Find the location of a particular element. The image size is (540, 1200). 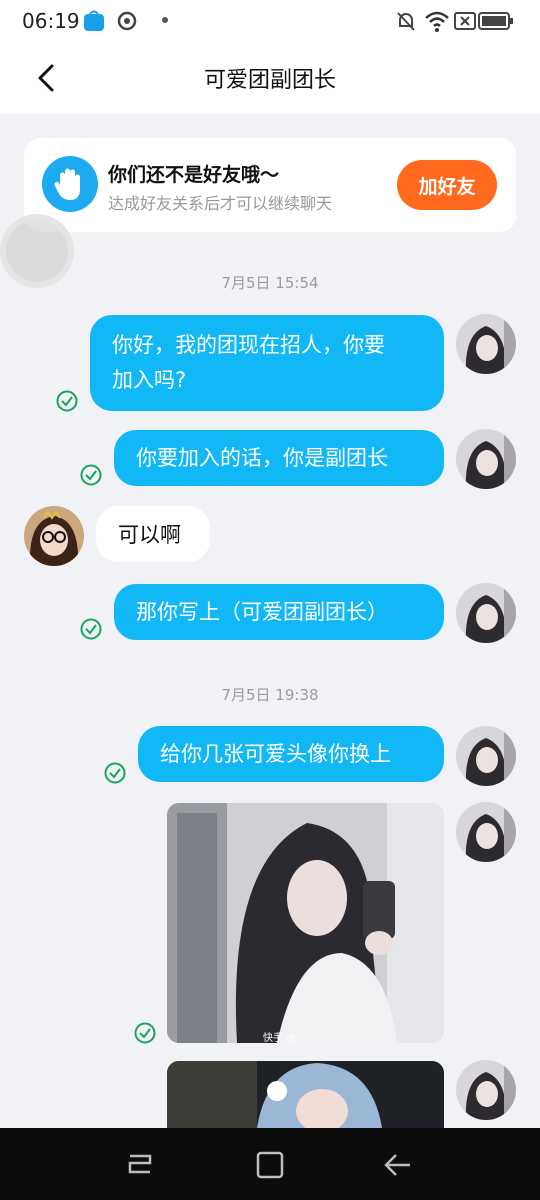

message-text: 你好，我的团现在招人，你要 is located at coordinates (248, 345).